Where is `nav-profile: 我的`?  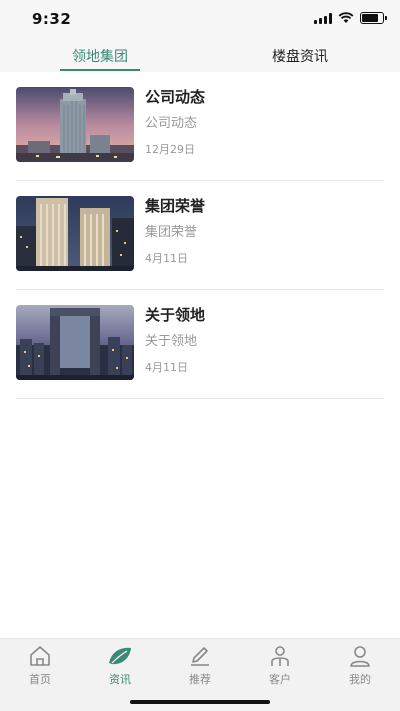 nav-profile: 我的 is located at coordinates (360, 675).